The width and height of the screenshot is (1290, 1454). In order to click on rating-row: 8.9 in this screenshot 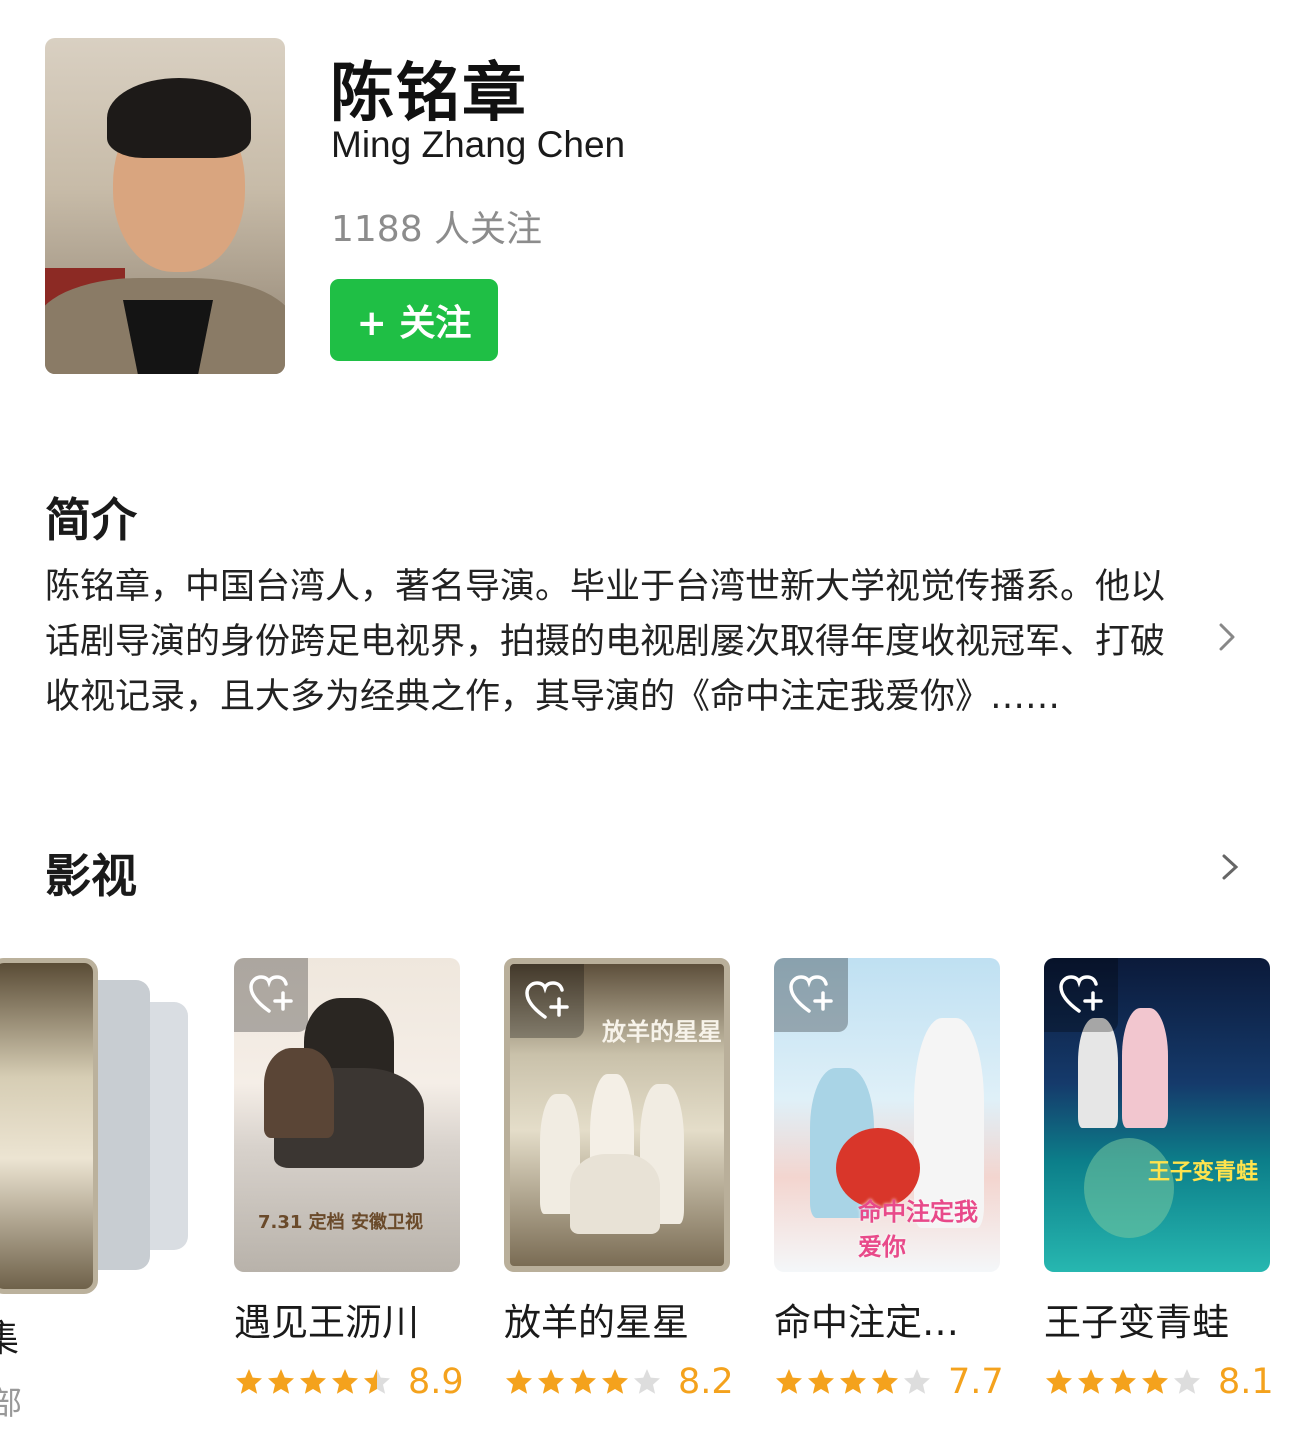, I will do `click(349, 1382)`.